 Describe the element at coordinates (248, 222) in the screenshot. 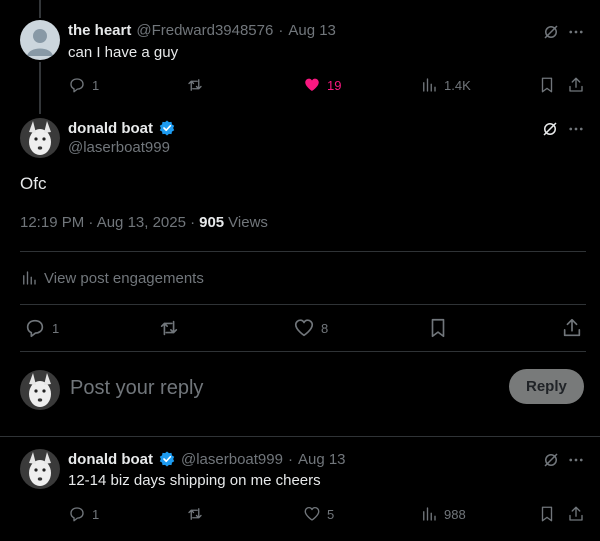

I see `views-label: Views` at that location.